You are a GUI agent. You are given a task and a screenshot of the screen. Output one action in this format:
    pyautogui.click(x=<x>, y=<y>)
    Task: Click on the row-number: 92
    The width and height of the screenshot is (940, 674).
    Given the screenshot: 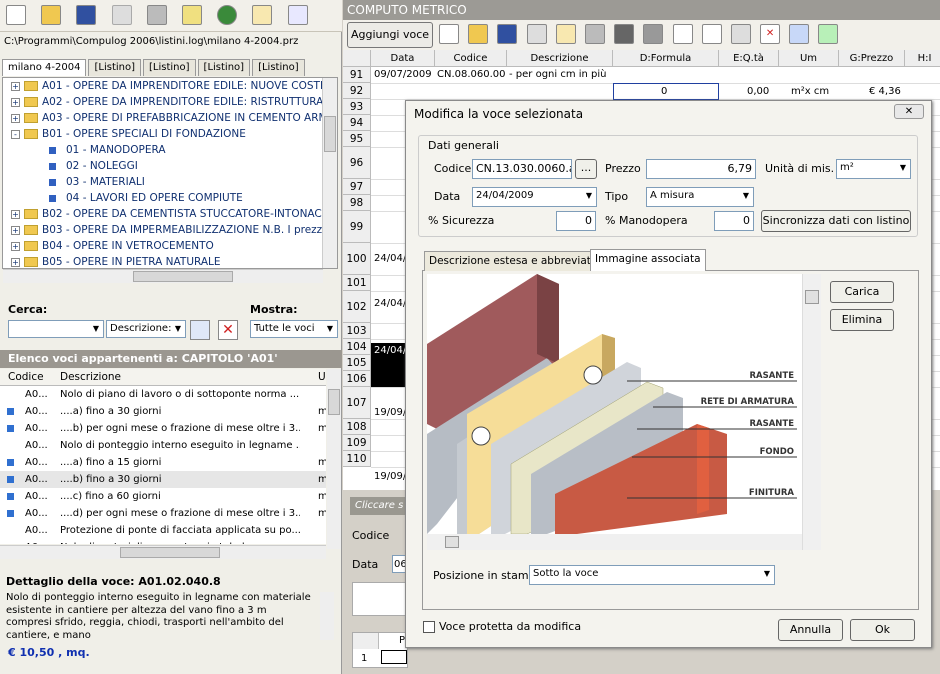 What is the action you would take?
    pyautogui.click(x=357, y=91)
    